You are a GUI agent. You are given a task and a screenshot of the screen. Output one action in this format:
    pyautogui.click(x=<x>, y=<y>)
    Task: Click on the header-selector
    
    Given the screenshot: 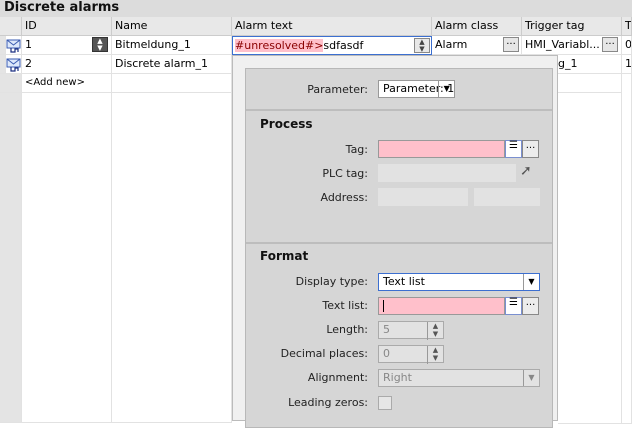 What is the action you would take?
    pyautogui.click(x=11, y=26)
    